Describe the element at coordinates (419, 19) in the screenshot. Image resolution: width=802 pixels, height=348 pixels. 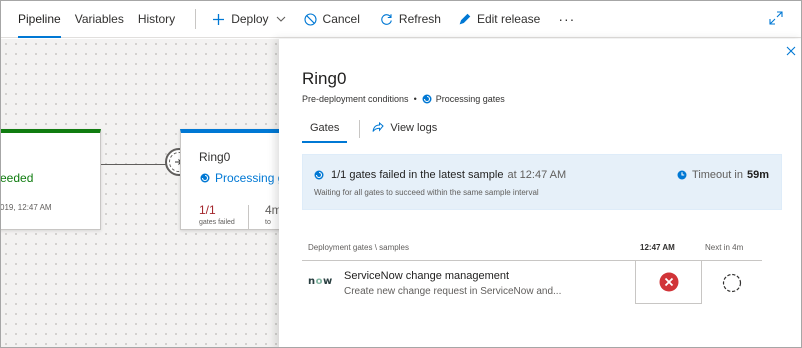
I see `refresh-label: Refresh` at that location.